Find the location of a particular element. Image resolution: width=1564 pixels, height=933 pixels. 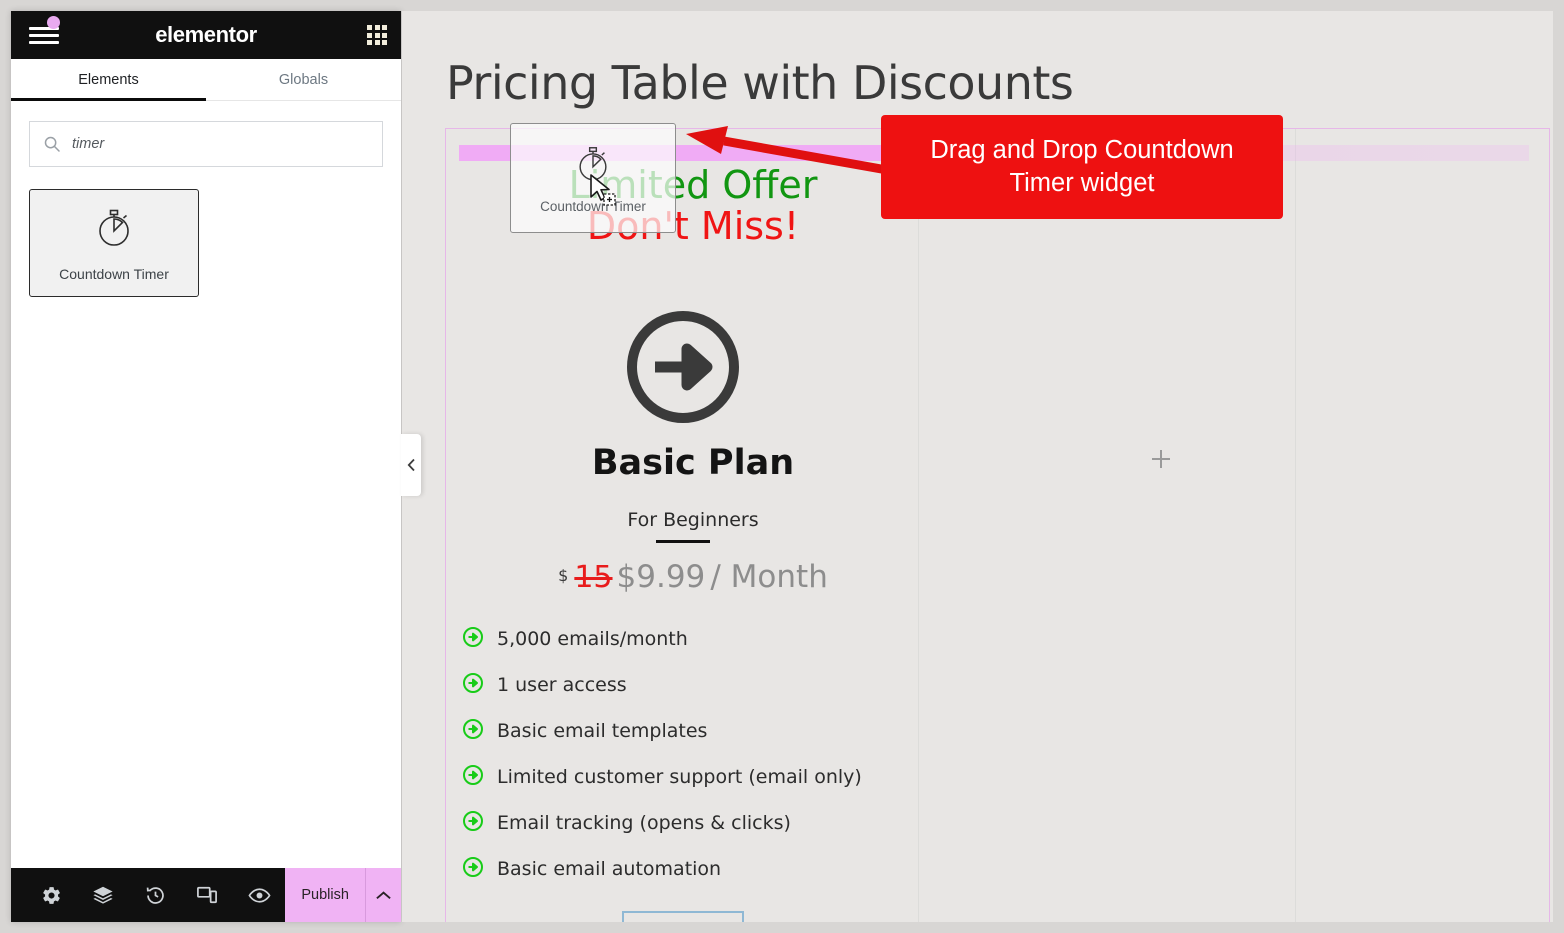

list-item: 1 user access is located at coordinates (697, 685).